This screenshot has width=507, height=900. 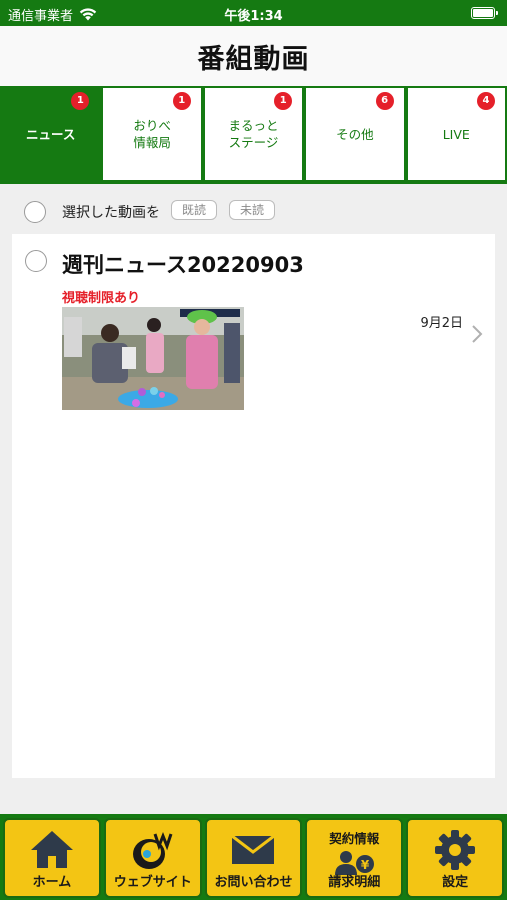 I want to click on home-tab-label: ホーム, so click(x=52, y=882).